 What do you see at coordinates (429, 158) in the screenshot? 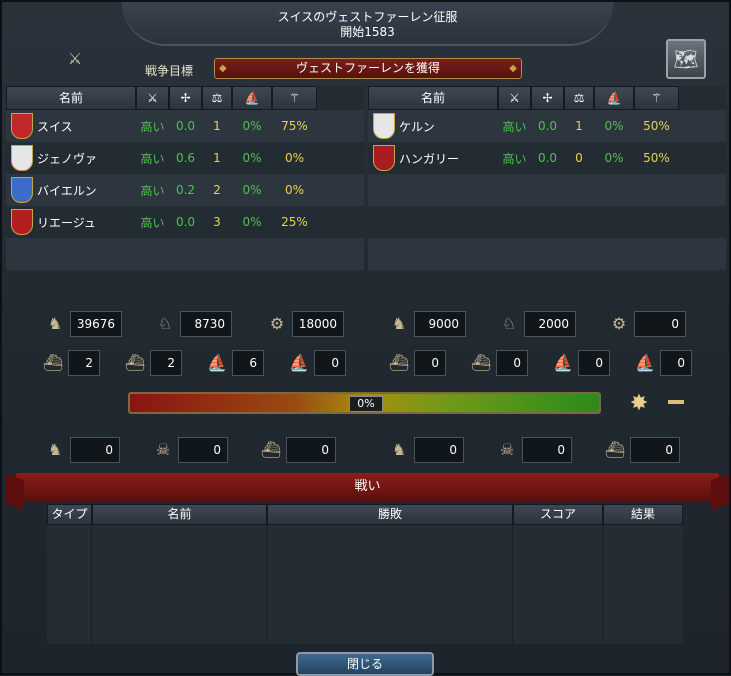
I see `country-name: ハンガリー` at bounding box center [429, 158].